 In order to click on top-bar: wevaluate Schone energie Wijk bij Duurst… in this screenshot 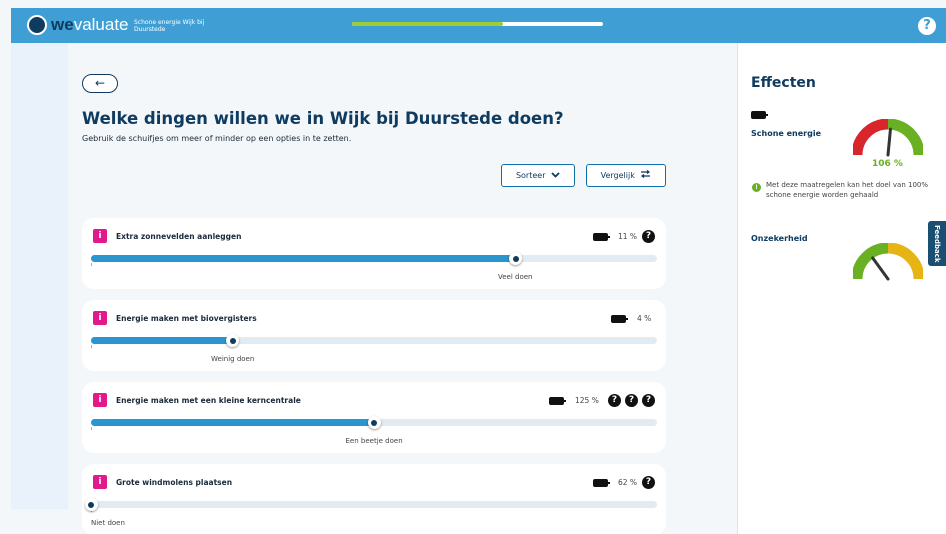, I will do `click(478, 25)`.